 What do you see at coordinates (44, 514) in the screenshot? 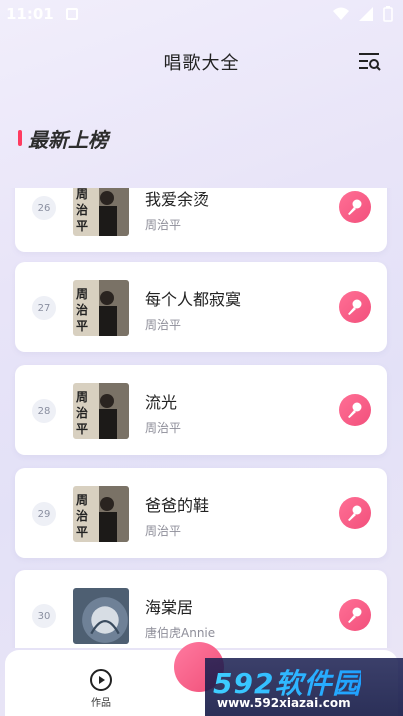
I see `rank-badge: 29` at bounding box center [44, 514].